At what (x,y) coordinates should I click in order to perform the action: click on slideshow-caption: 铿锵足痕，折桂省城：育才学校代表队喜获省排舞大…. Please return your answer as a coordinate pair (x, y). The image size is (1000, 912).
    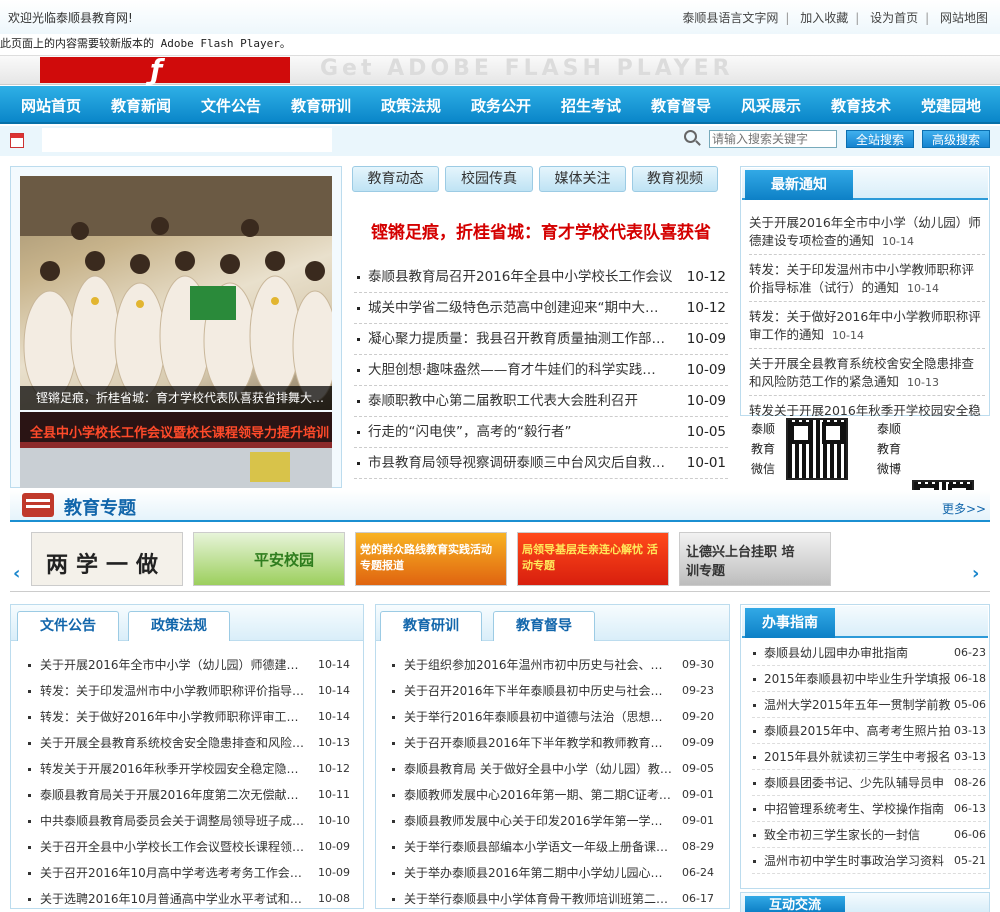
    Looking at the image, I should click on (176, 398).